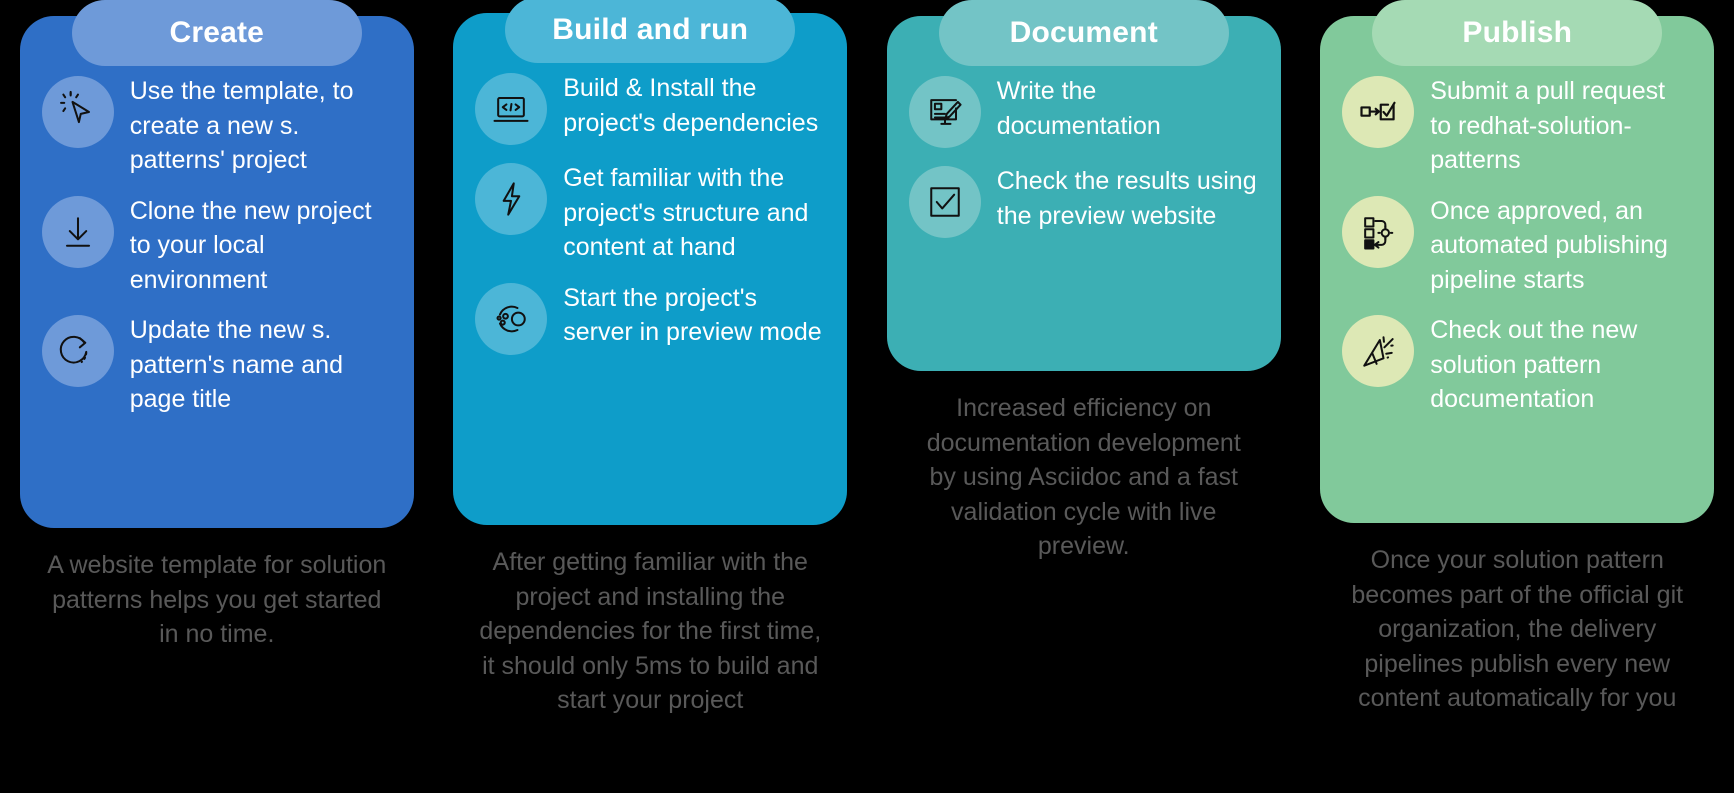 The height and width of the screenshot is (793, 1734). Describe the element at coordinates (77, 112) in the screenshot. I see `cursor-click-icon` at that location.